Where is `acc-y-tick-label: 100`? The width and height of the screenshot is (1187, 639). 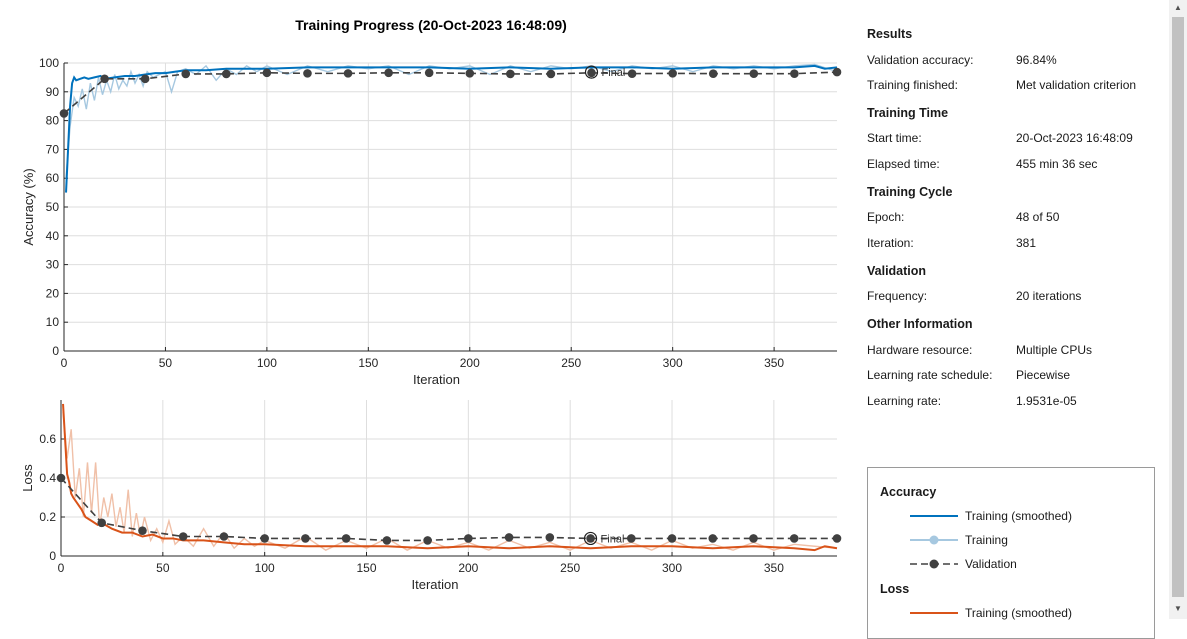
acc-y-tick-label: 100 is located at coordinates (49, 63).